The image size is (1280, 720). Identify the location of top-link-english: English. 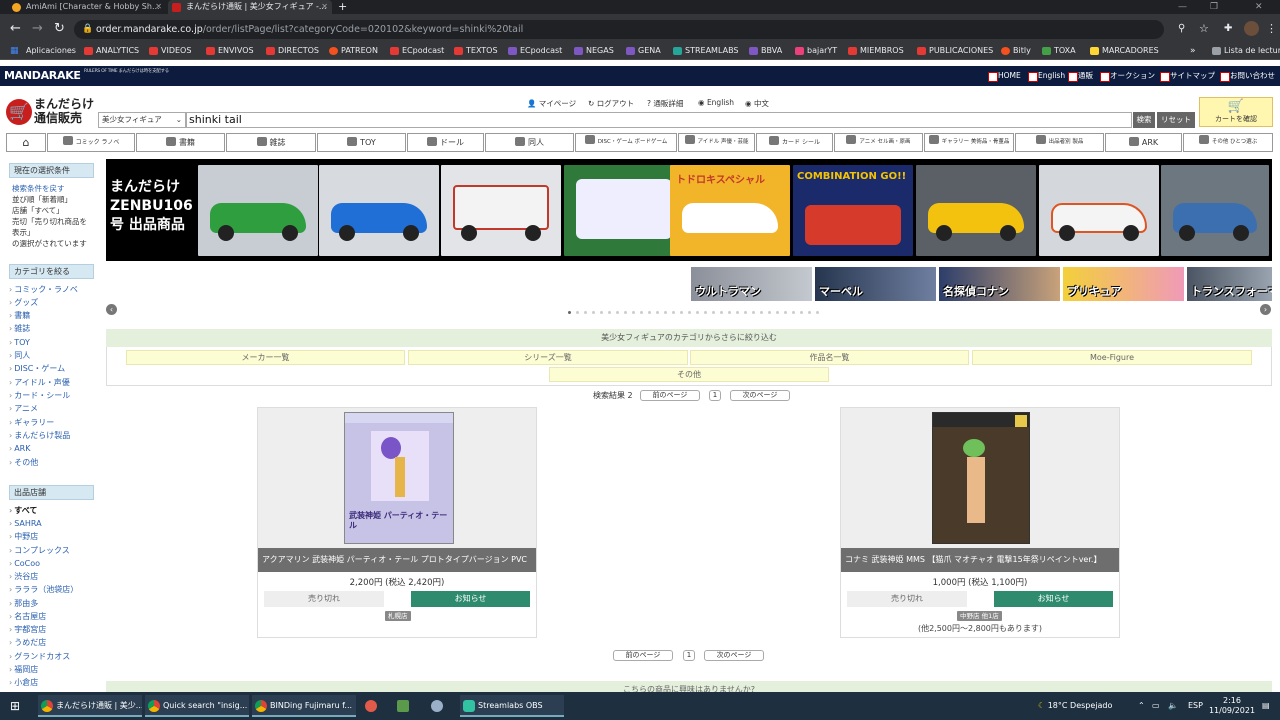
(1046, 76).